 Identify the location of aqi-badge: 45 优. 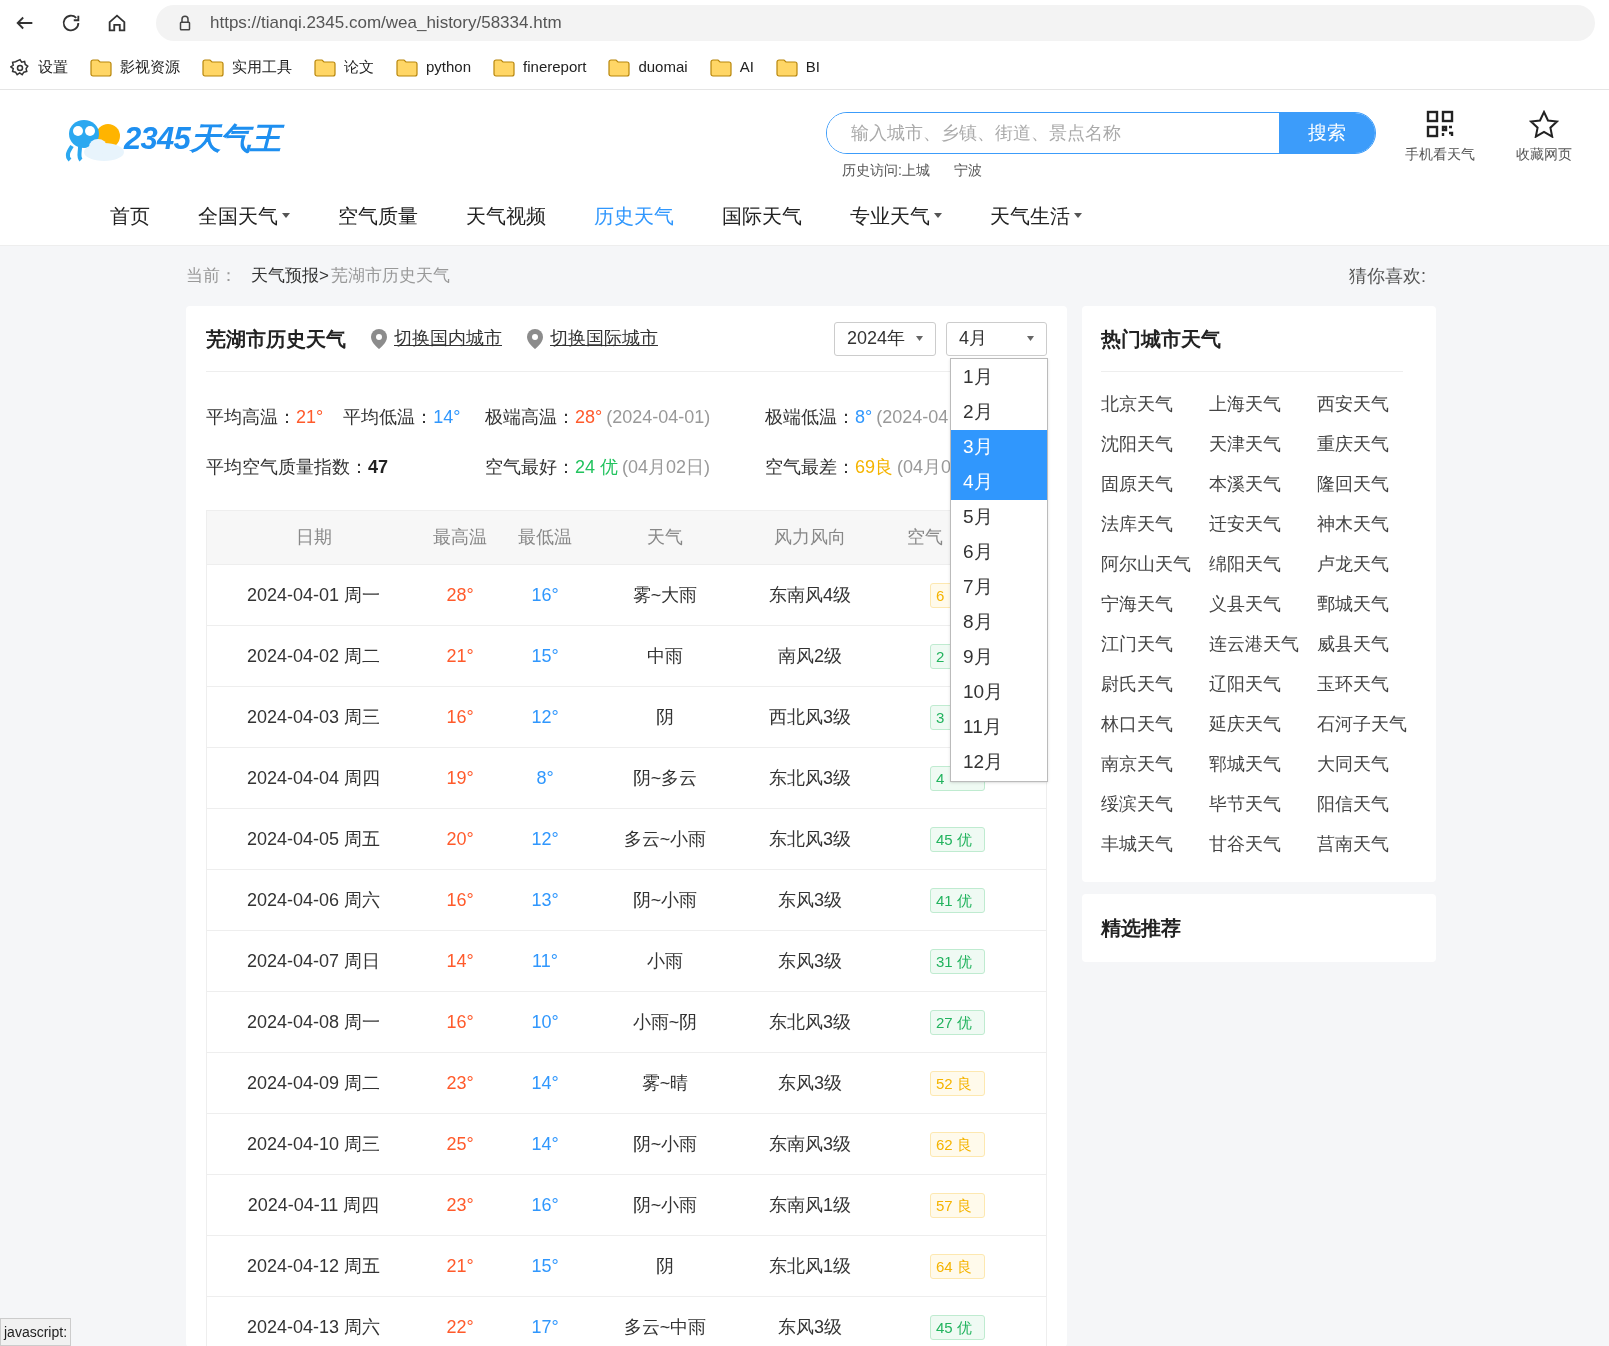
(957, 1327).